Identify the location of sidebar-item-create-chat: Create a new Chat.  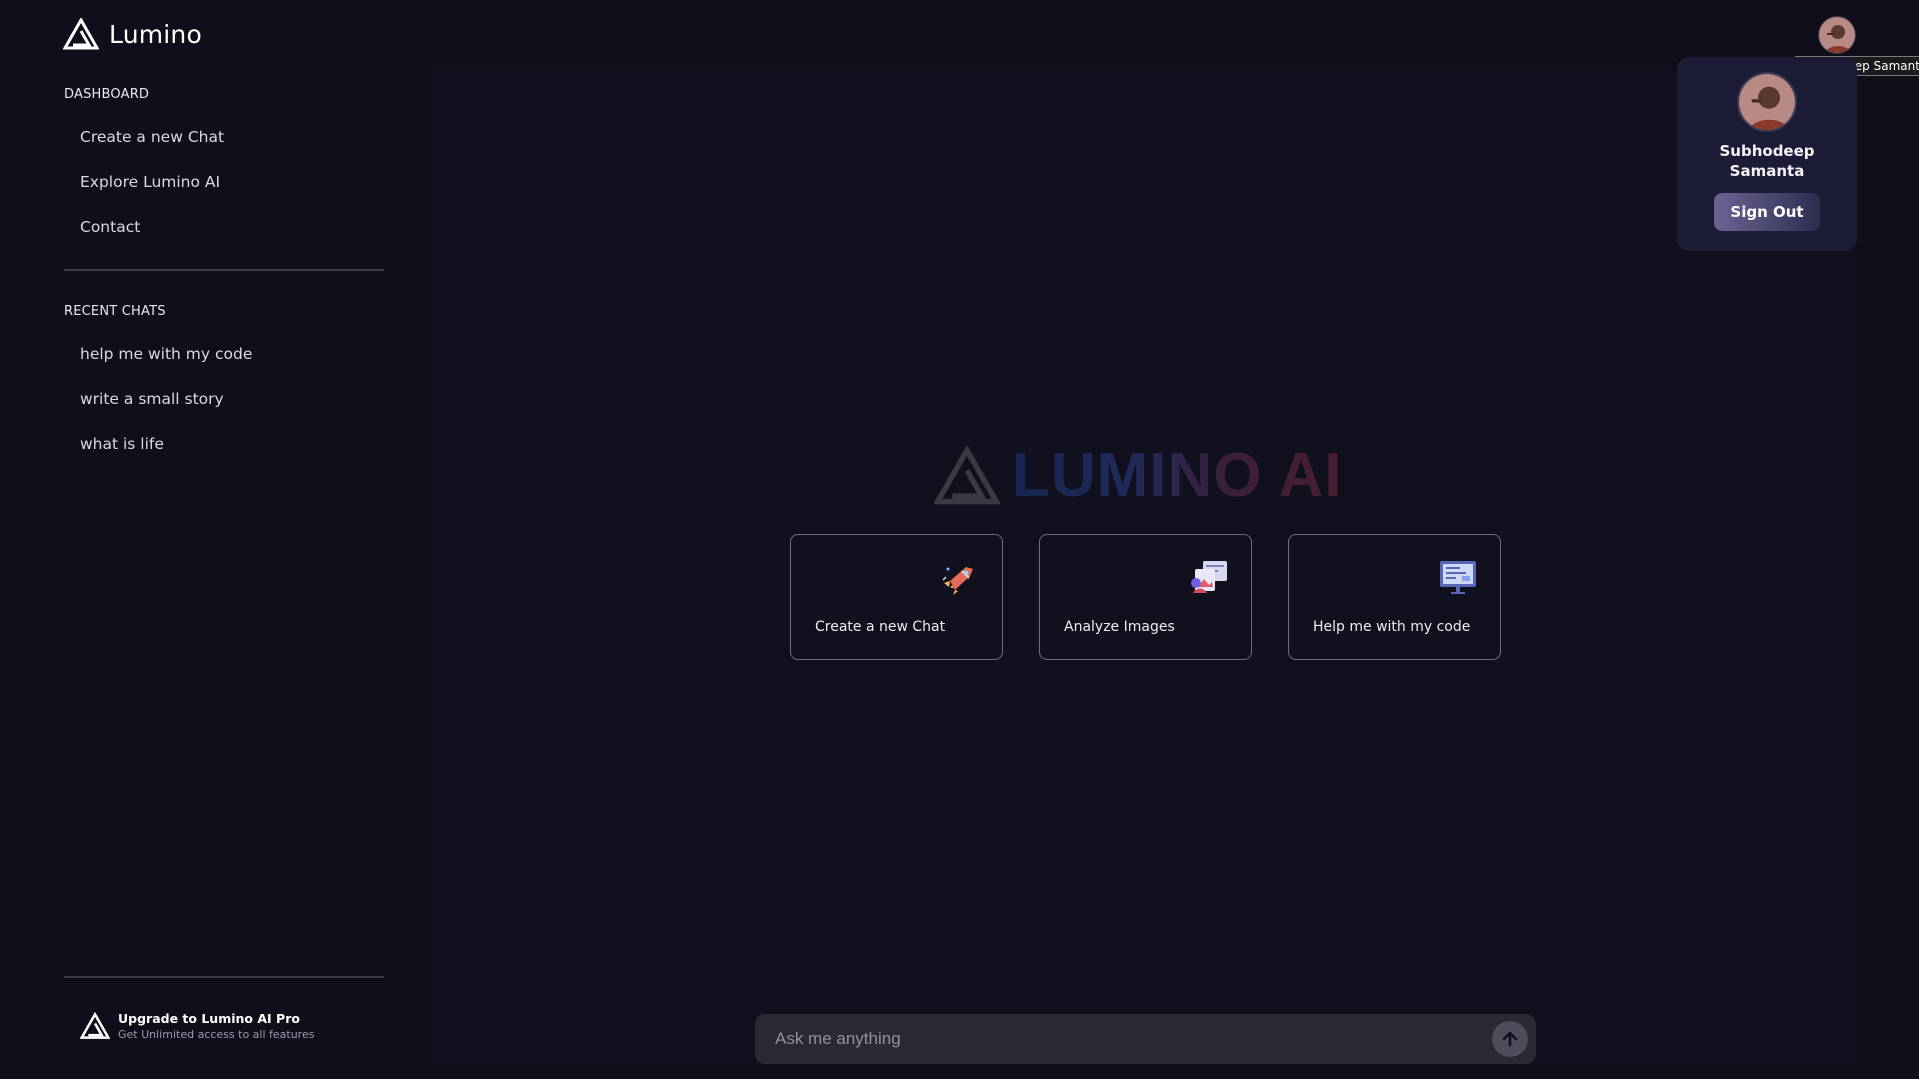
(152, 137).